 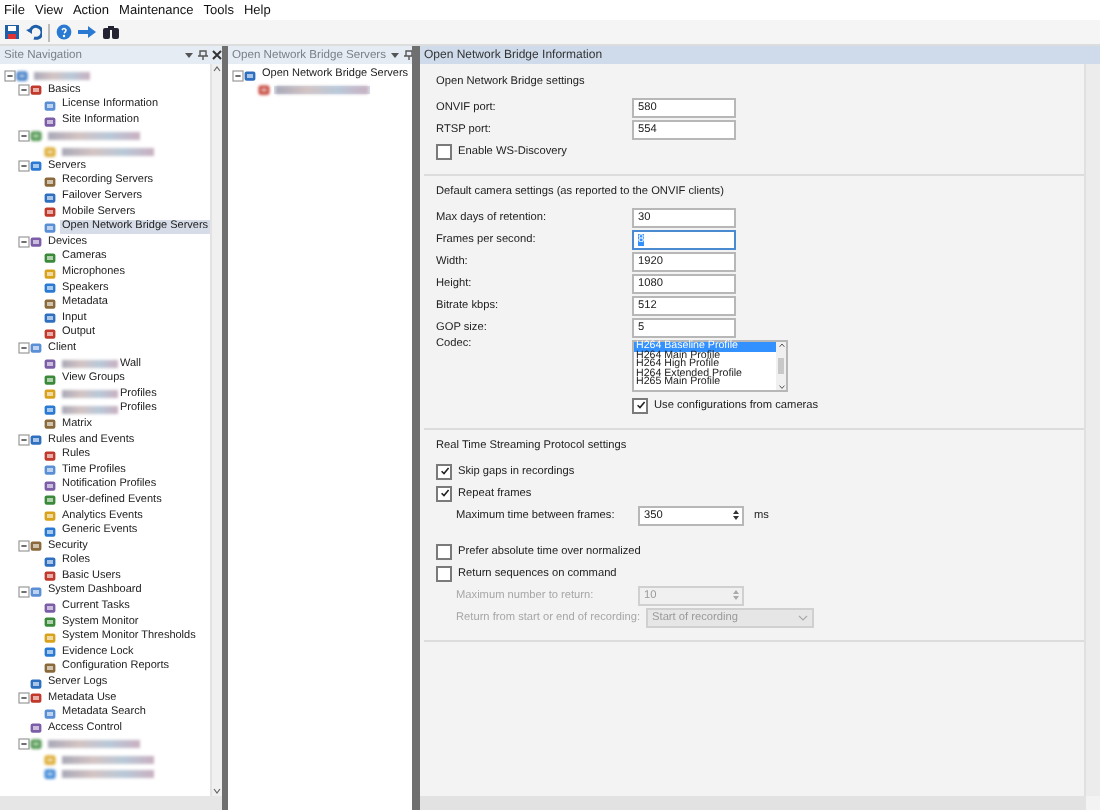 What do you see at coordinates (12, 32) in the screenshot?
I see `save-icon` at bounding box center [12, 32].